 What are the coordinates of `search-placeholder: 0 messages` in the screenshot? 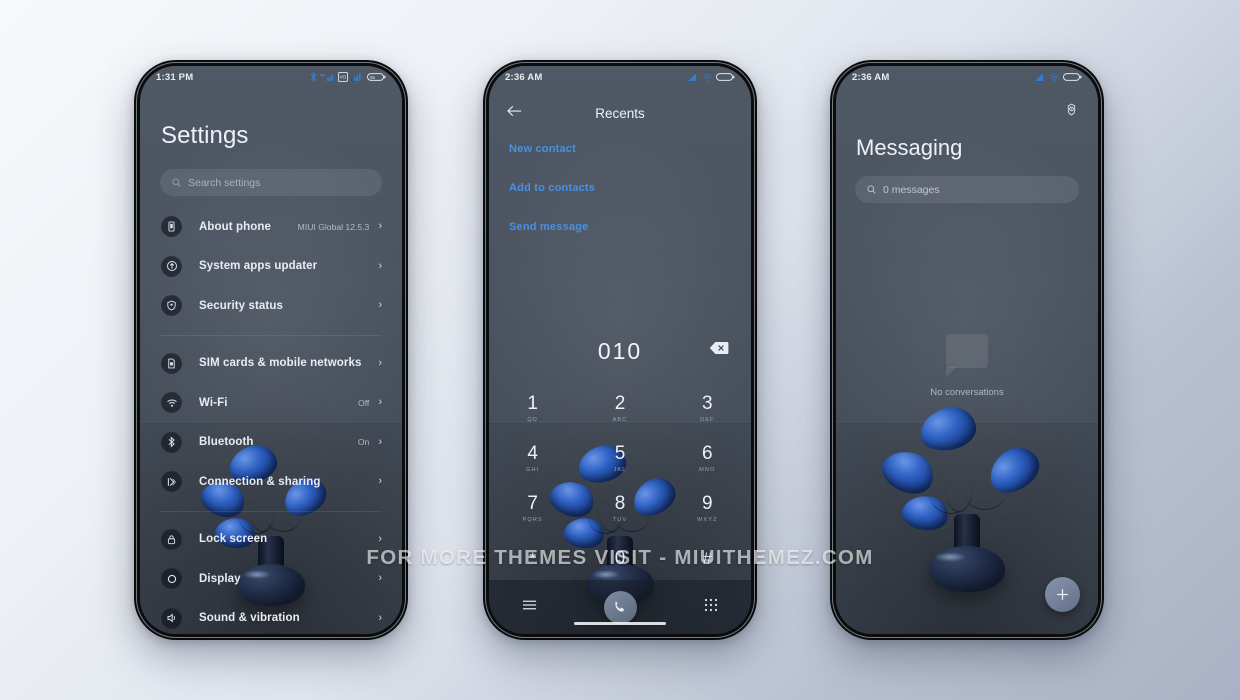 It's located at (911, 189).